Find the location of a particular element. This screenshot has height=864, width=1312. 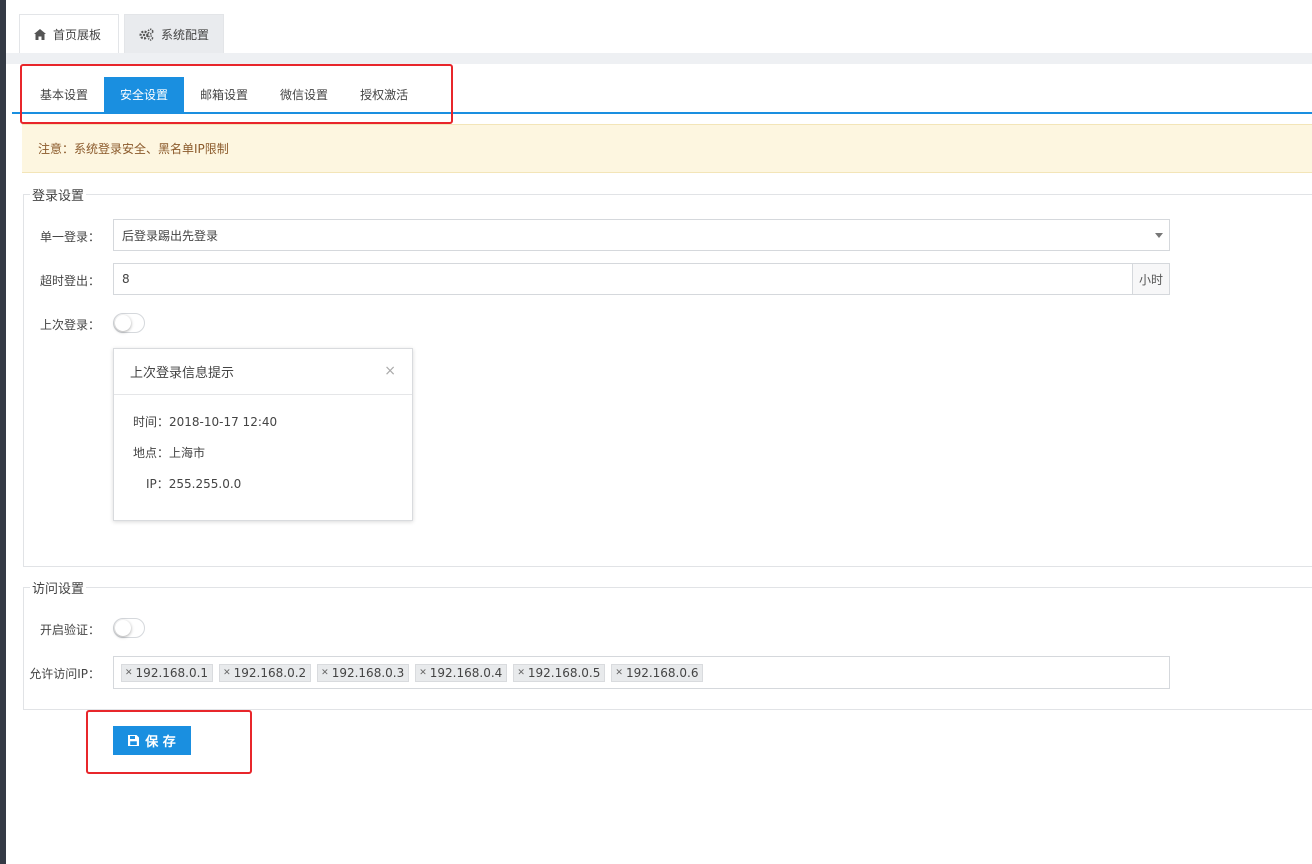

verify-toggle is located at coordinates (129, 628).